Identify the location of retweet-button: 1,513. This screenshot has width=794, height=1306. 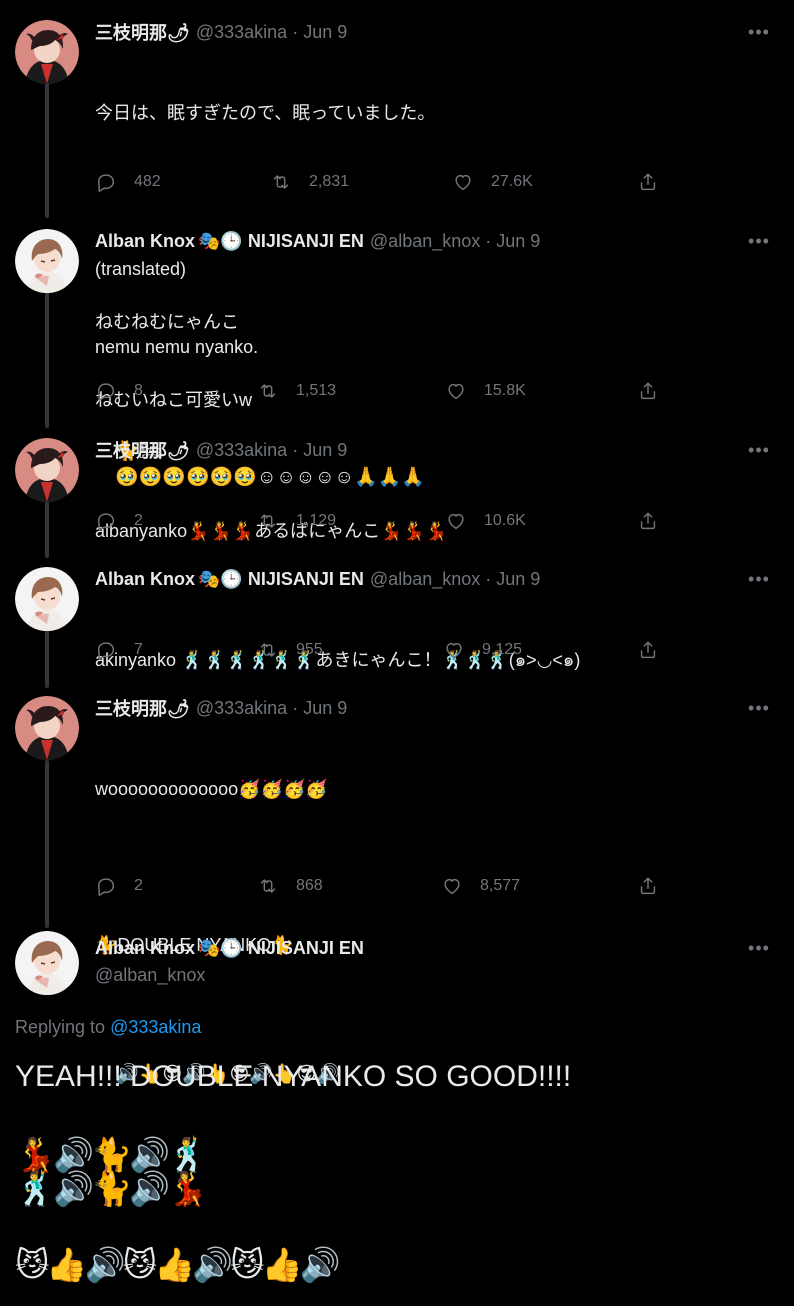
(296, 391).